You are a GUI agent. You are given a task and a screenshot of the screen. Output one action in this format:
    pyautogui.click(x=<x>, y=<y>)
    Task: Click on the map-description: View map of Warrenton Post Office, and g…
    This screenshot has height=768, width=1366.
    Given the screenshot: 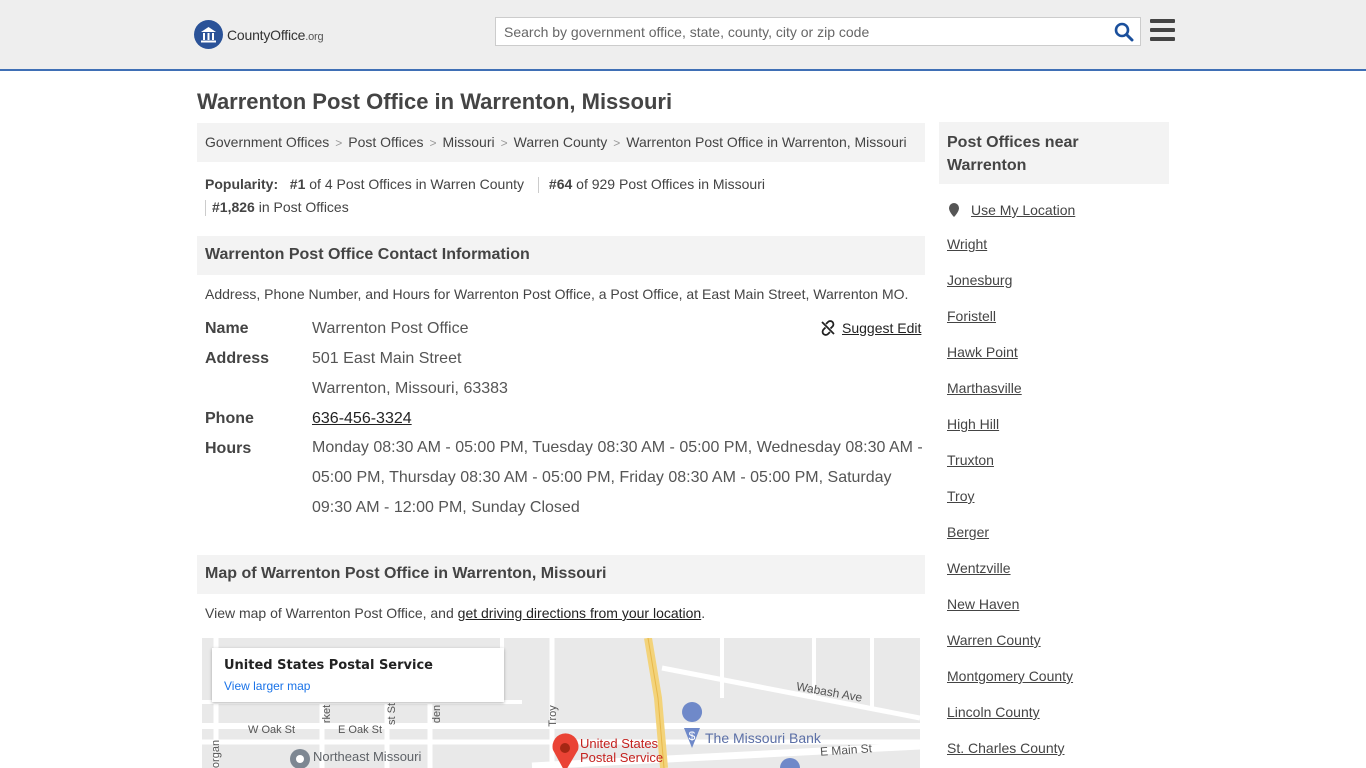 What is the action you would take?
    pyautogui.click(x=455, y=613)
    